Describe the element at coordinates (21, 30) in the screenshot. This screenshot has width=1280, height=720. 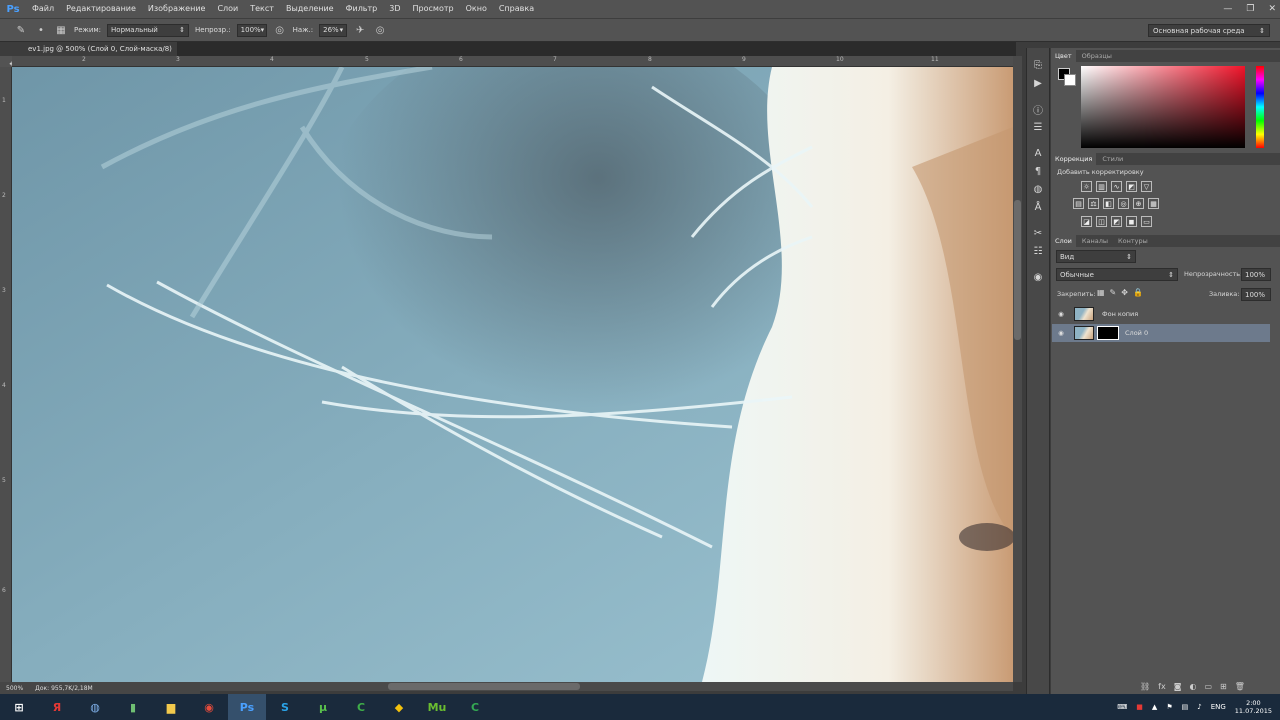
I see `brush-preset-icon: ✎` at that location.